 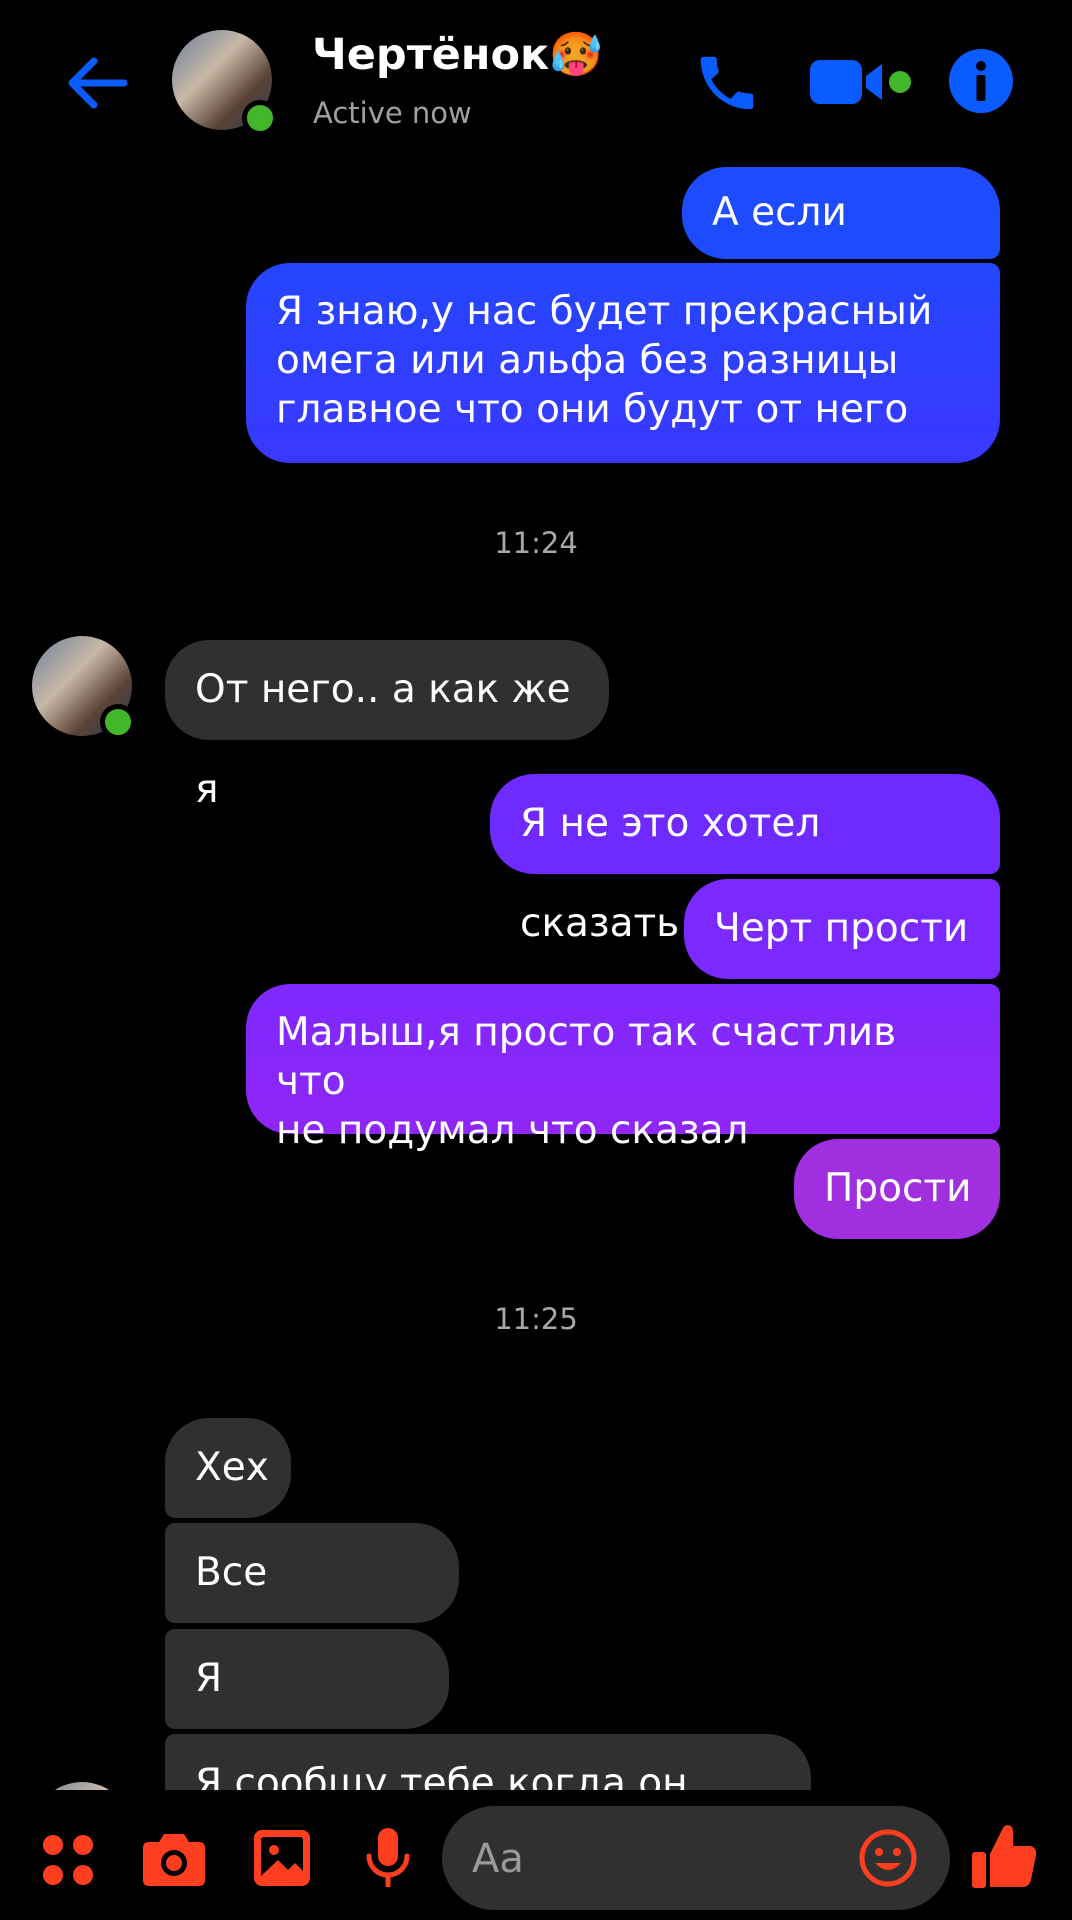 What do you see at coordinates (68, 1860) in the screenshot?
I see `more-actions-icon` at bounding box center [68, 1860].